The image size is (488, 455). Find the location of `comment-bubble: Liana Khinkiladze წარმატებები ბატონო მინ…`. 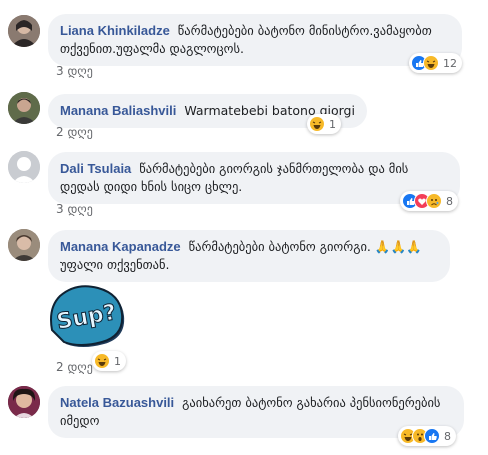

comment-bubble: Liana Khinkiladze წარმატებები ბატონო მინ… is located at coordinates (255, 40).